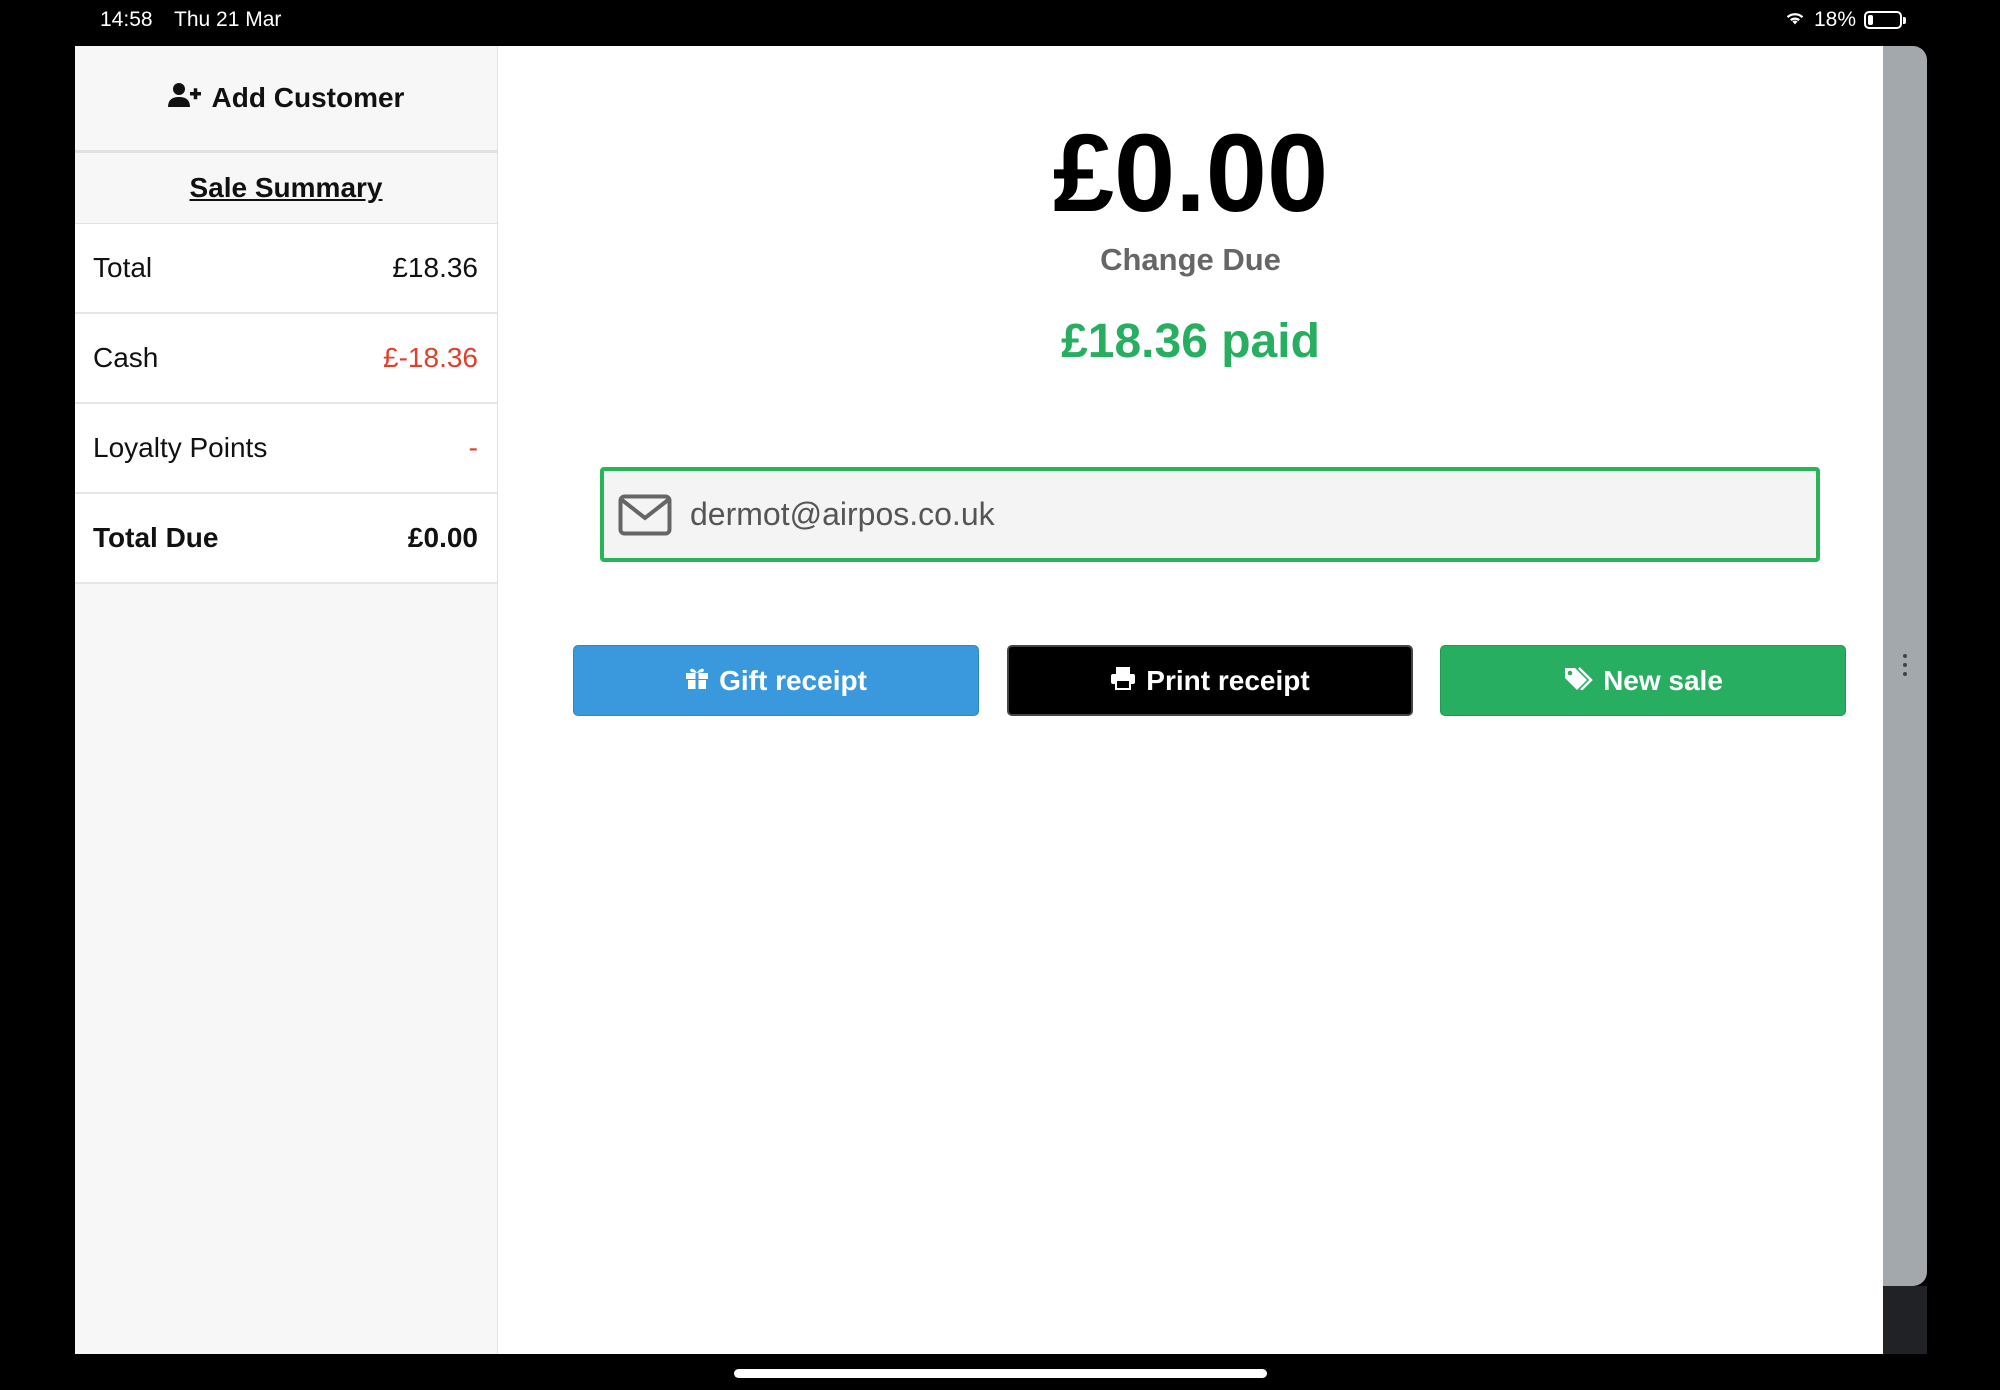 The height and width of the screenshot is (1390, 2000). Describe the element at coordinates (1663, 680) in the screenshot. I see `new-sale-label: New sale` at that location.